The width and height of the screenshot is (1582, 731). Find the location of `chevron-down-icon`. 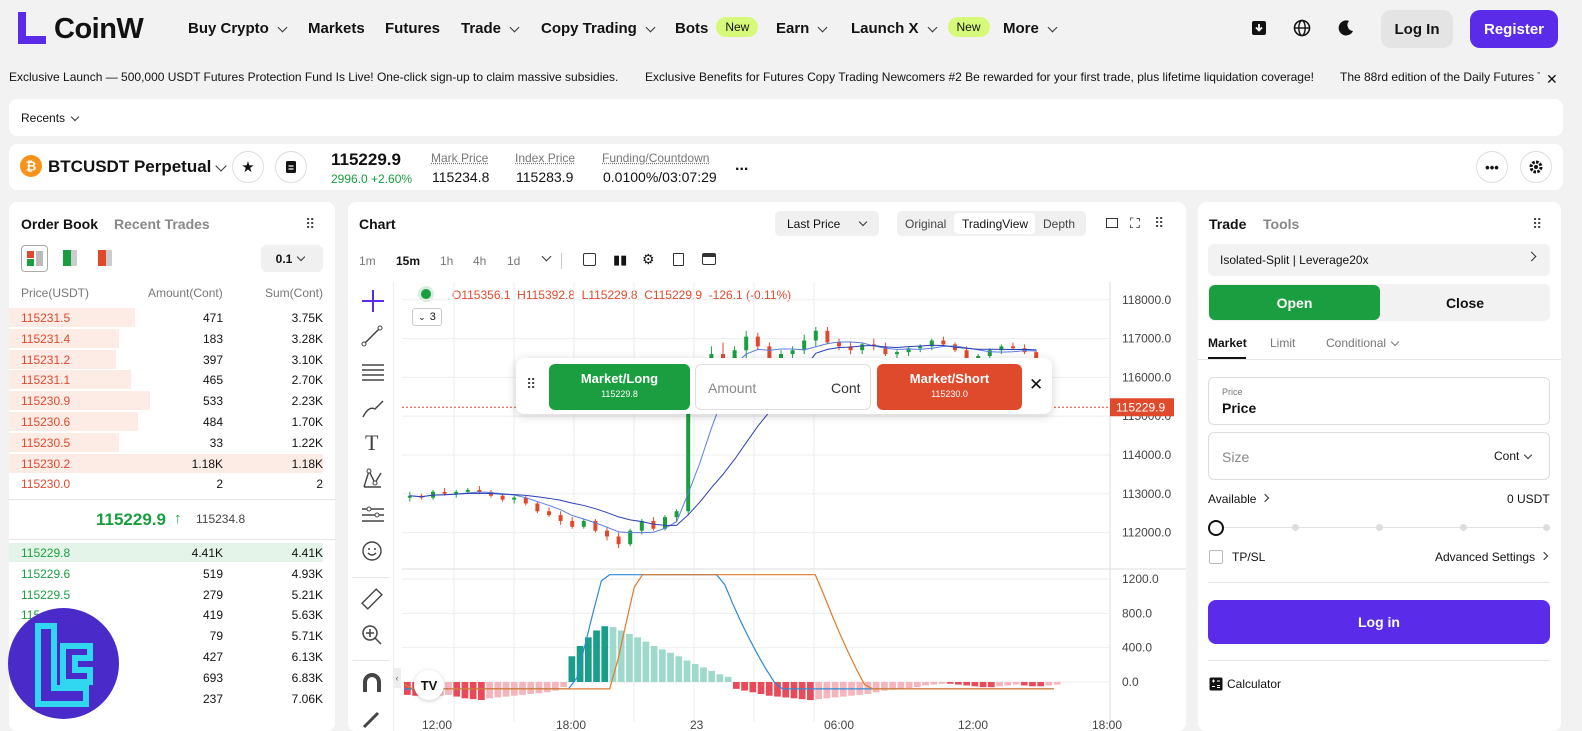

chevron-down-icon is located at coordinates (546, 256).